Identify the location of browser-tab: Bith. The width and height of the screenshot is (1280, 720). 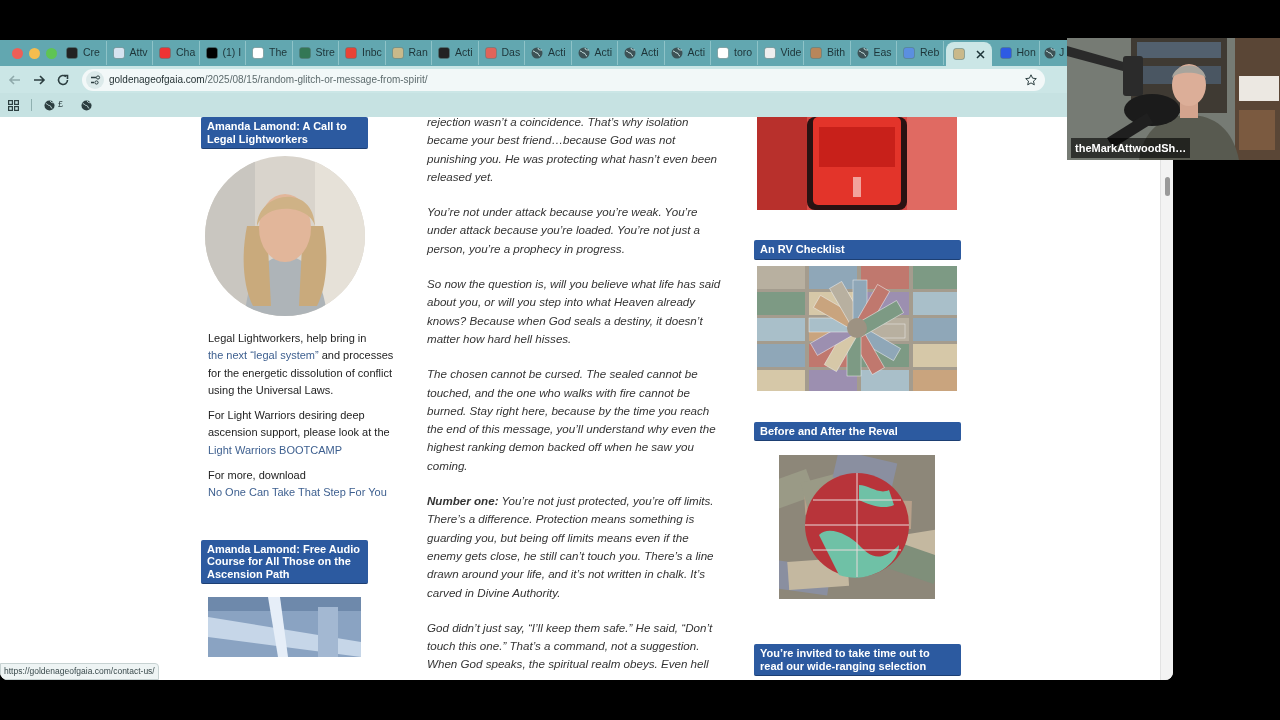
(827, 53).